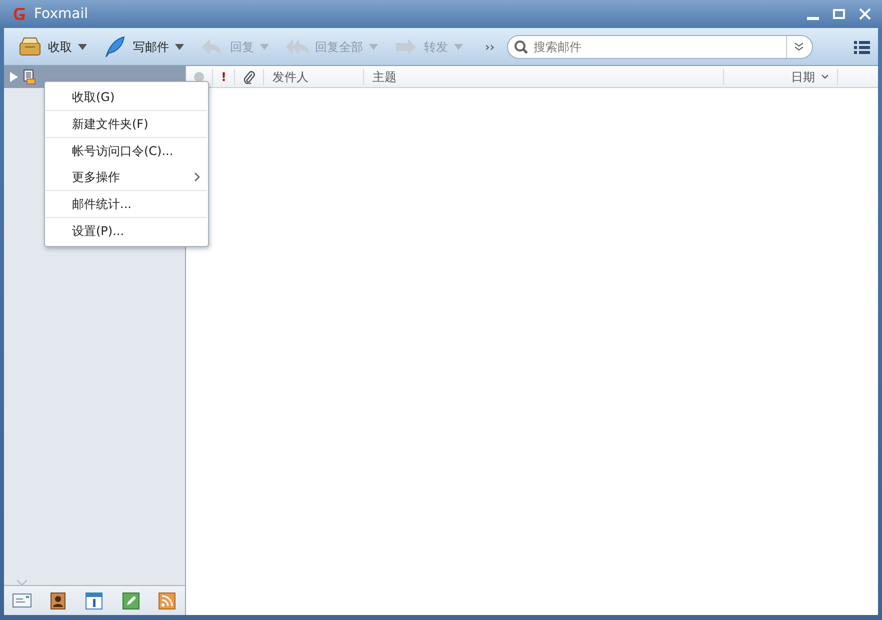 This screenshot has height=620, width=882. Describe the element at coordinates (825, 77) in the screenshot. I see `sort-caret-icon` at that location.